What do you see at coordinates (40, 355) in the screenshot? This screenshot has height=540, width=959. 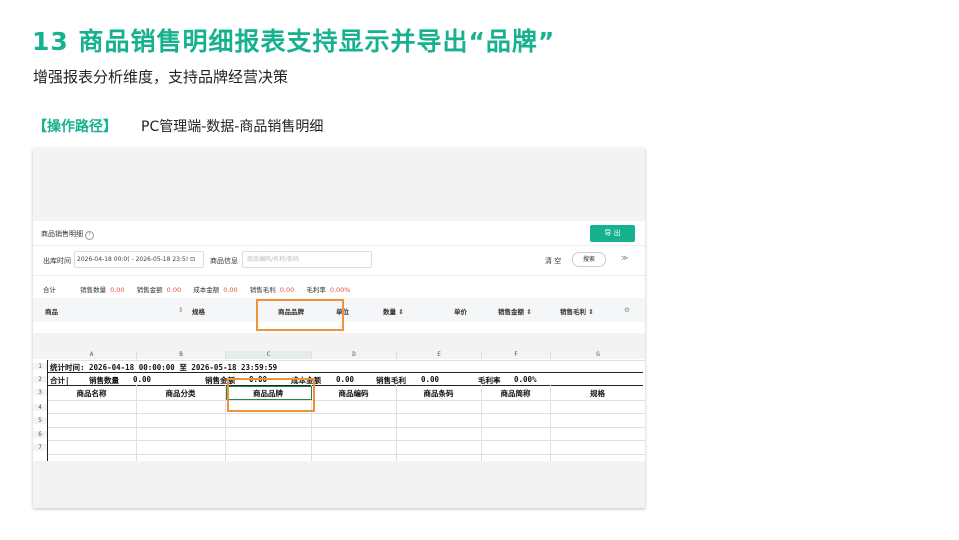 I see `corner-cell` at bounding box center [40, 355].